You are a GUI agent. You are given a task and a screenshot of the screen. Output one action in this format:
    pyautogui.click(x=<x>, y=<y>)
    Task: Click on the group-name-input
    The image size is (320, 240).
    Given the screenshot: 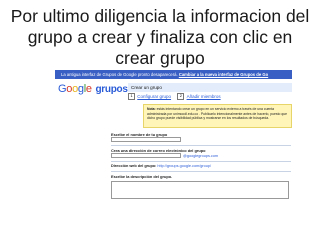 What is the action you would take?
    pyautogui.click(x=146, y=139)
    